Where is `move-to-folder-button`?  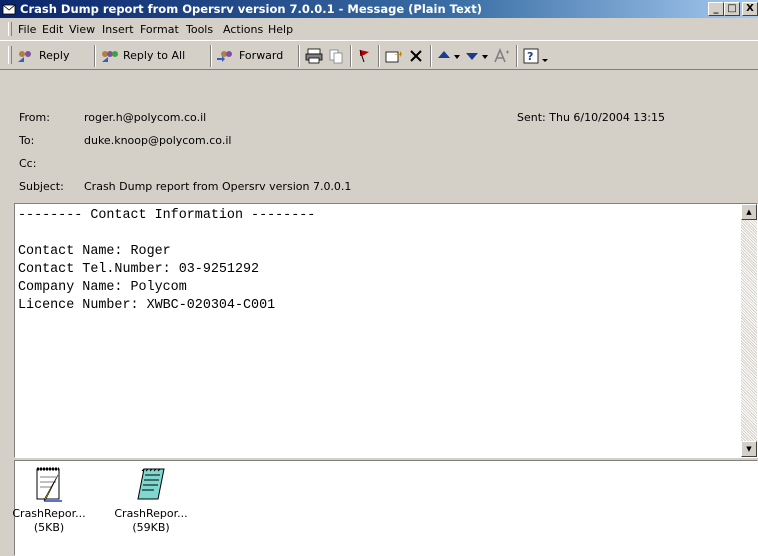
move-to-folder-button is located at coordinates (394, 56).